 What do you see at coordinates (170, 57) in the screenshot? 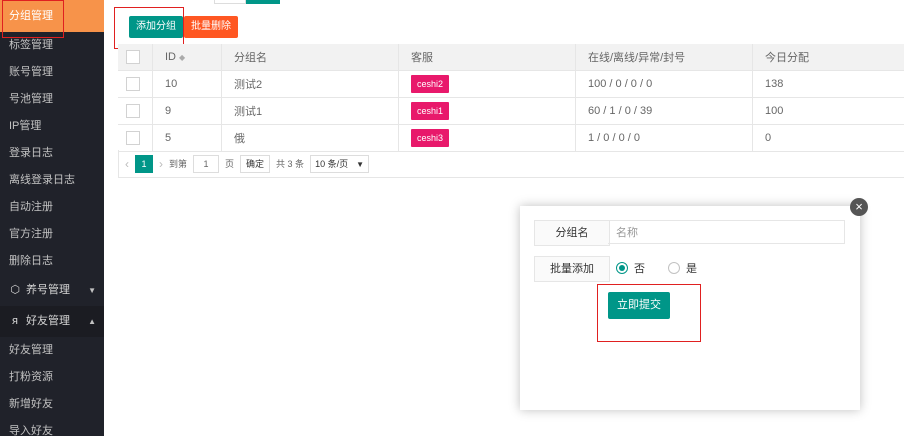
I see `column-label: ID` at bounding box center [170, 57].